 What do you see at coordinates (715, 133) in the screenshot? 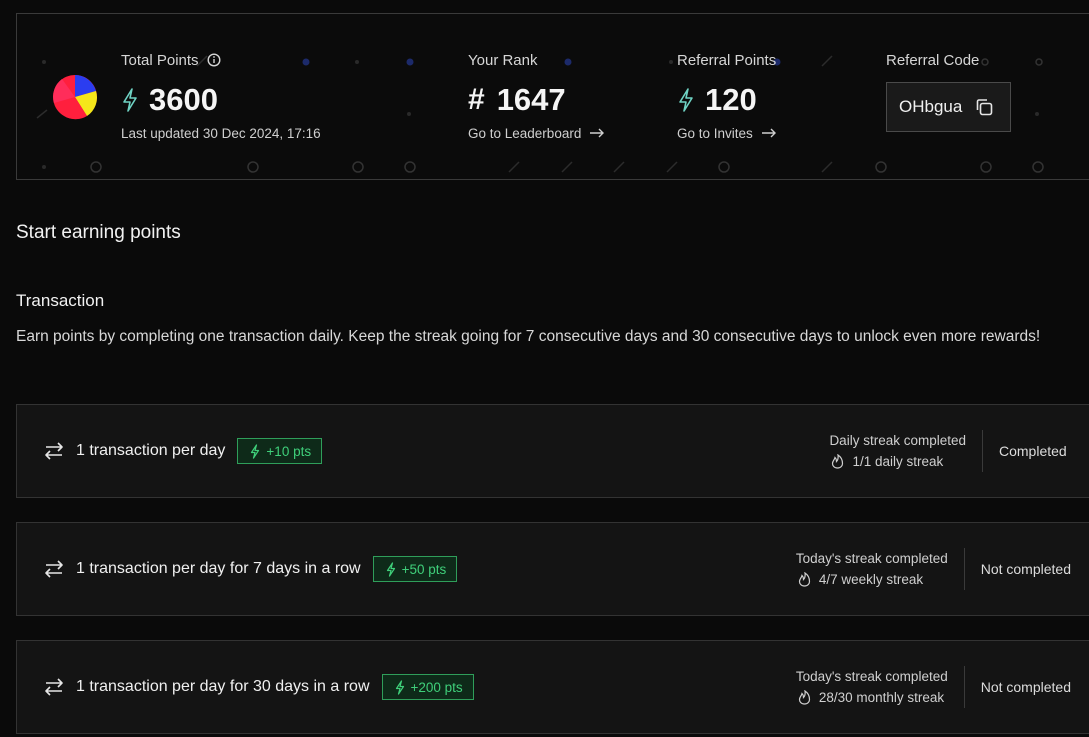
I see `invites-link-label: Go to Invites` at bounding box center [715, 133].